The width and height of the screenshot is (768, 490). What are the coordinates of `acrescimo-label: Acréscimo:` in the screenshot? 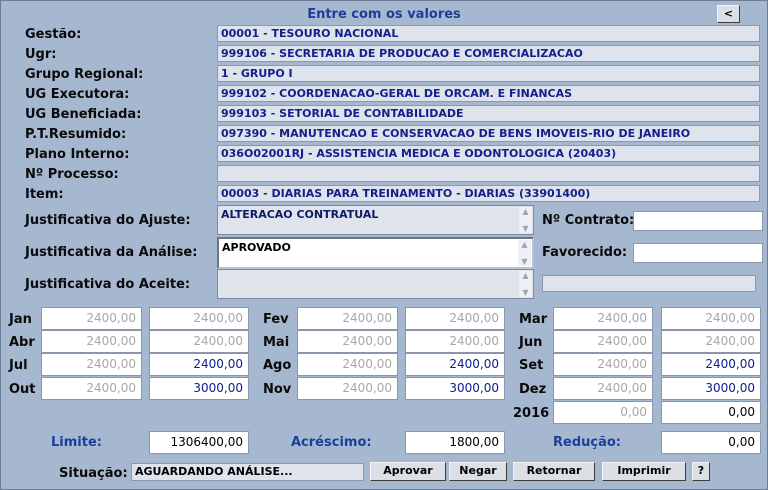 It's located at (331, 442).